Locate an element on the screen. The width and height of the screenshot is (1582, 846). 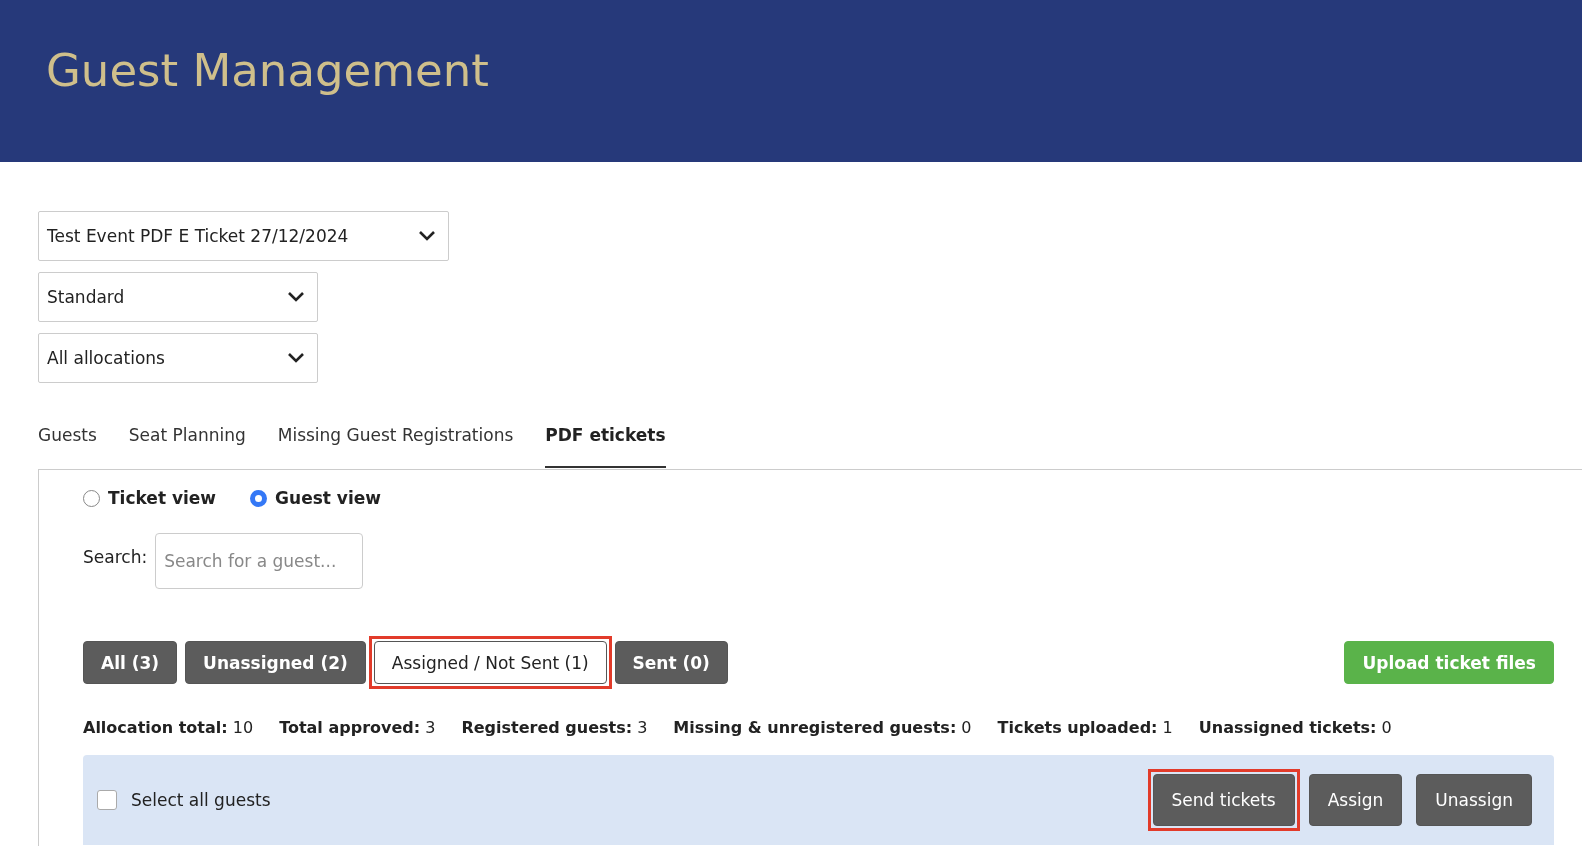
filter-button: All (3) is located at coordinates (130, 662).